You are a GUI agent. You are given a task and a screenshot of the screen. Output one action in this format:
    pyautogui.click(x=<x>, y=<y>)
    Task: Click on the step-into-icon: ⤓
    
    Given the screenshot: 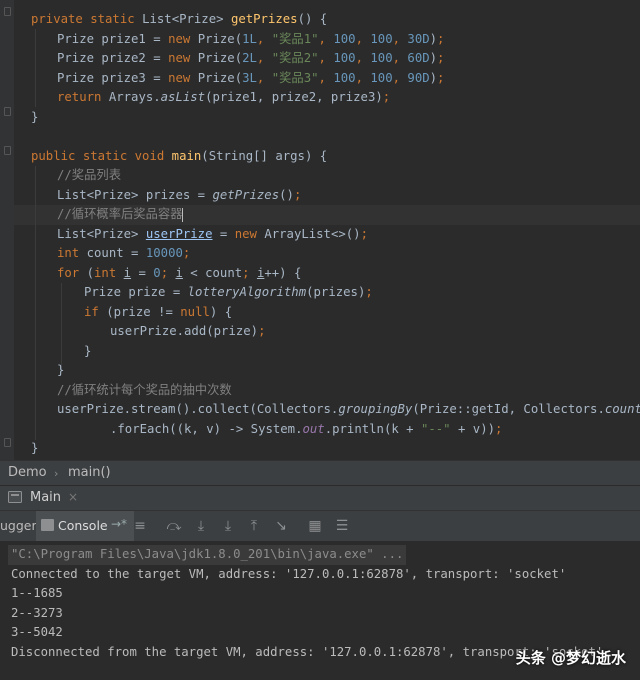 What is the action you would take?
    pyautogui.click(x=201, y=526)
    